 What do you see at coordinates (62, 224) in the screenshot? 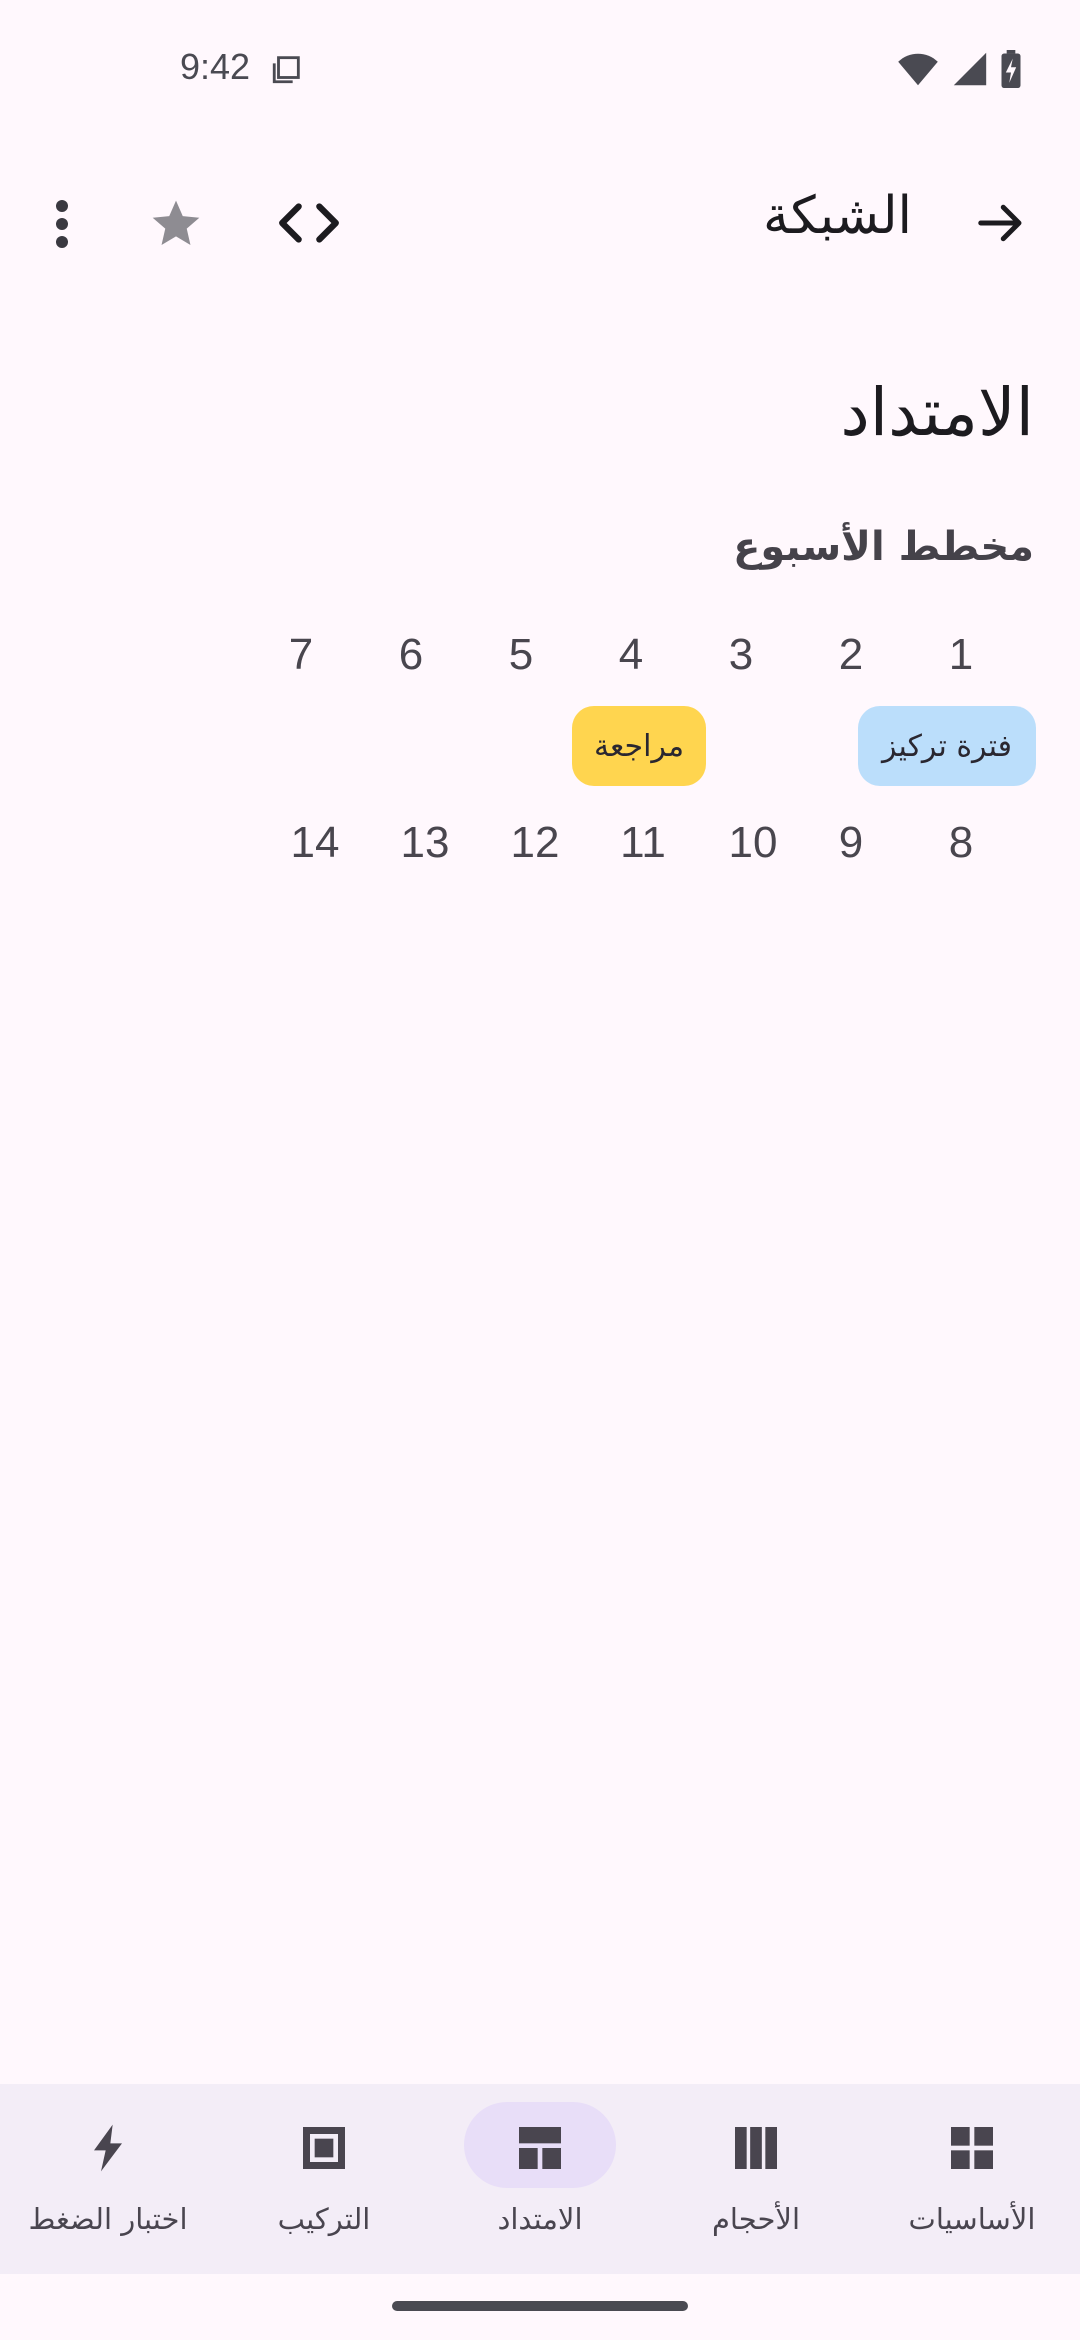
I see `more-vert-icon` at bounding box center [62, 224].